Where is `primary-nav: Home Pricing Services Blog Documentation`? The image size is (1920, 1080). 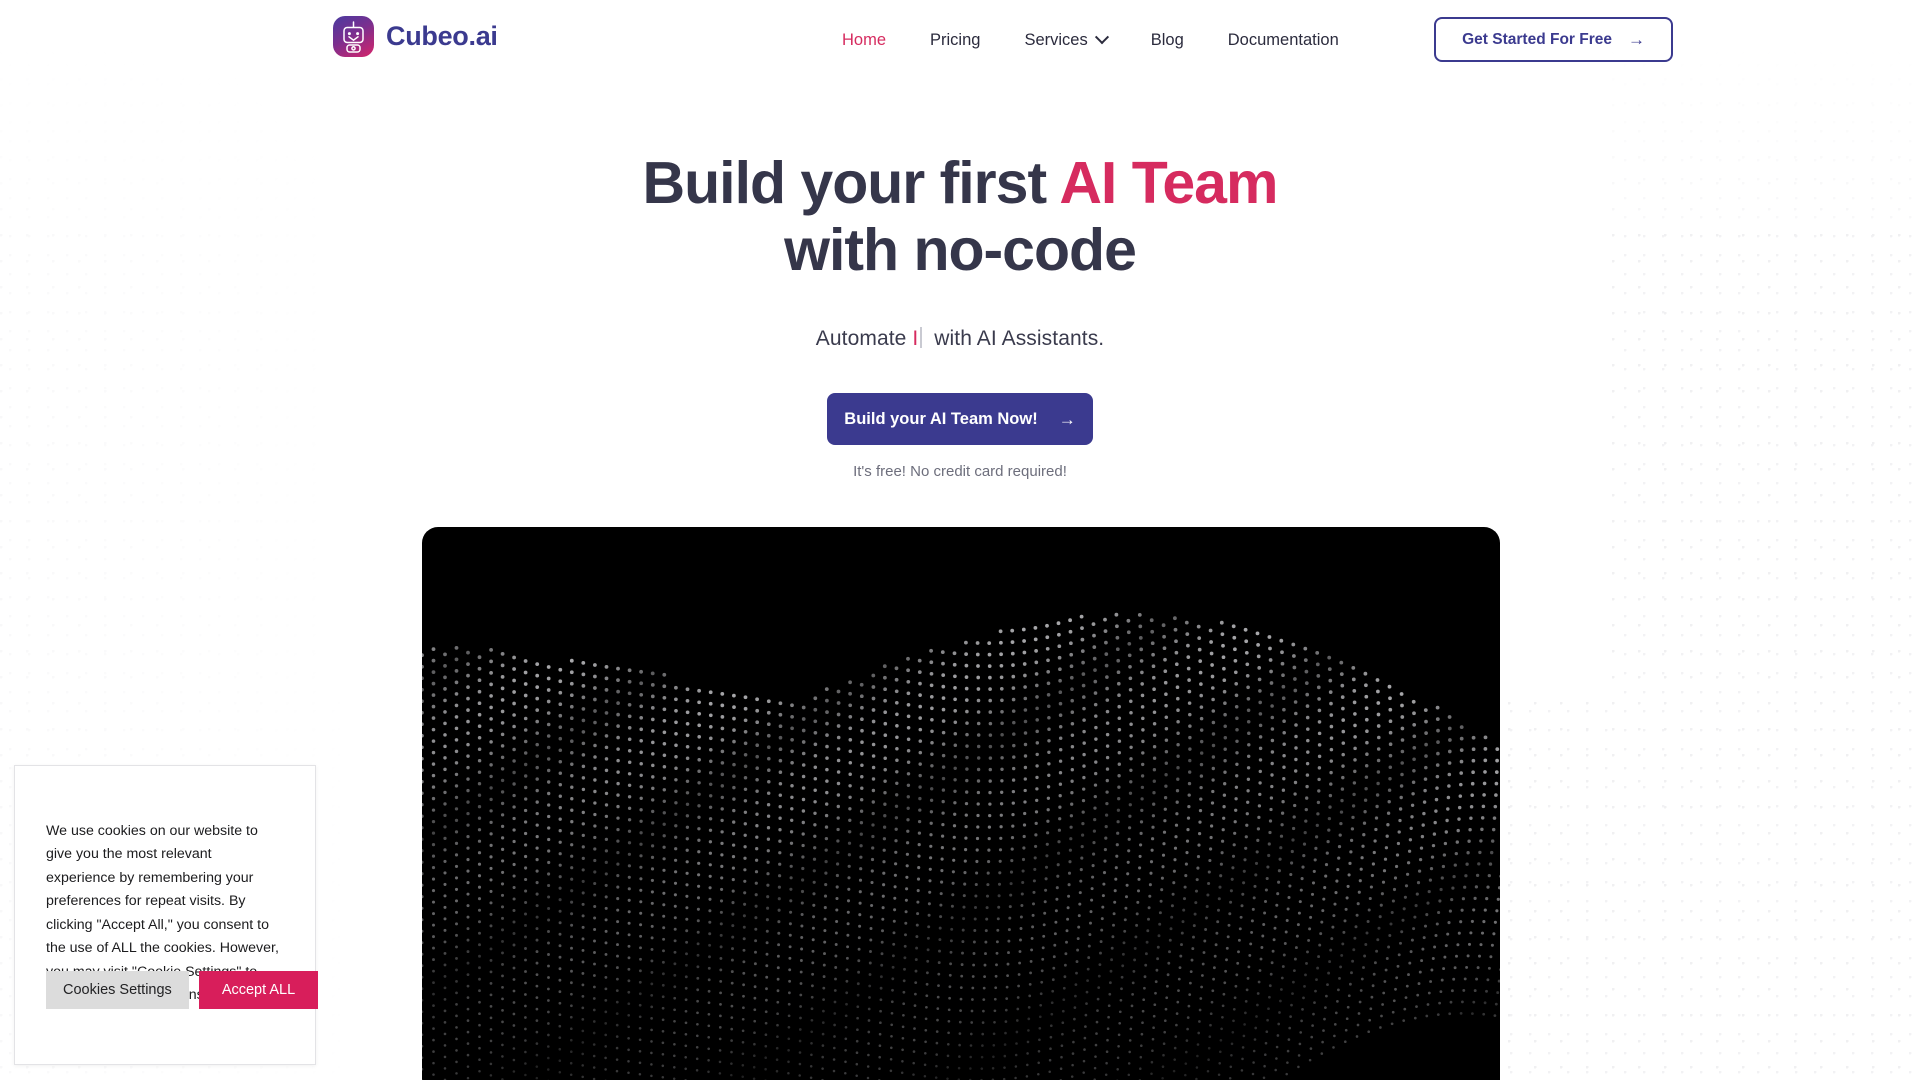
primary-nav: Home Pricing Services Blog Documentation is located at coordinates (1090, 40).